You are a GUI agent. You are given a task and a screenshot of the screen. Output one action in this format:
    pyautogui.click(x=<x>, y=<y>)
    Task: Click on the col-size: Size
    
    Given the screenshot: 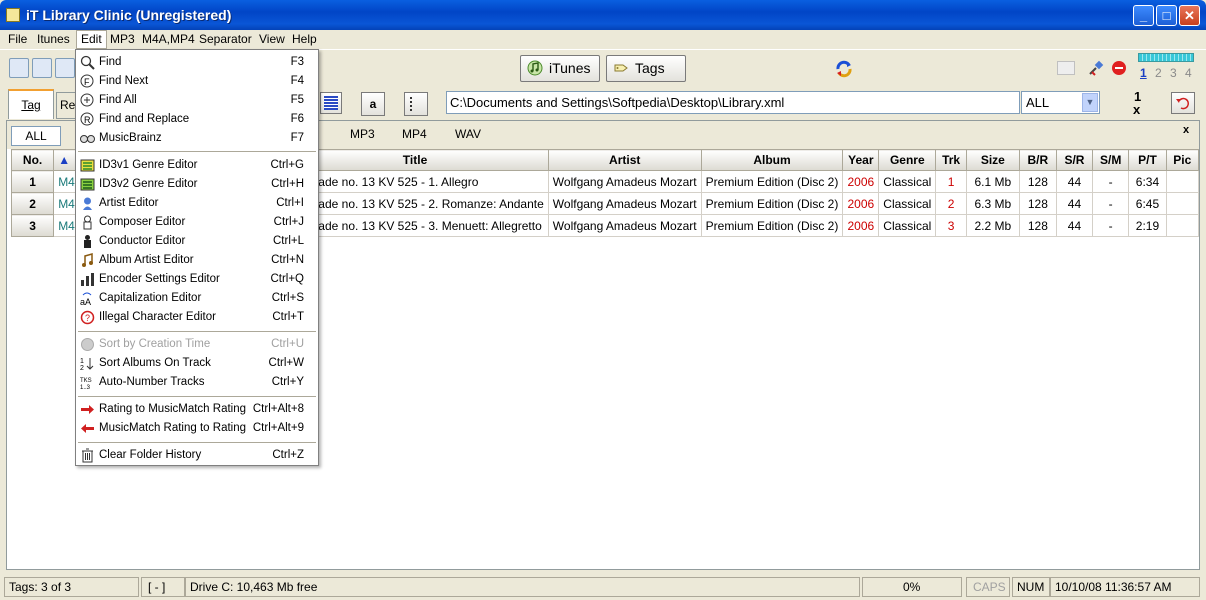 What is the action you would take?
    pyautogui.click(x=992, y=160)
    